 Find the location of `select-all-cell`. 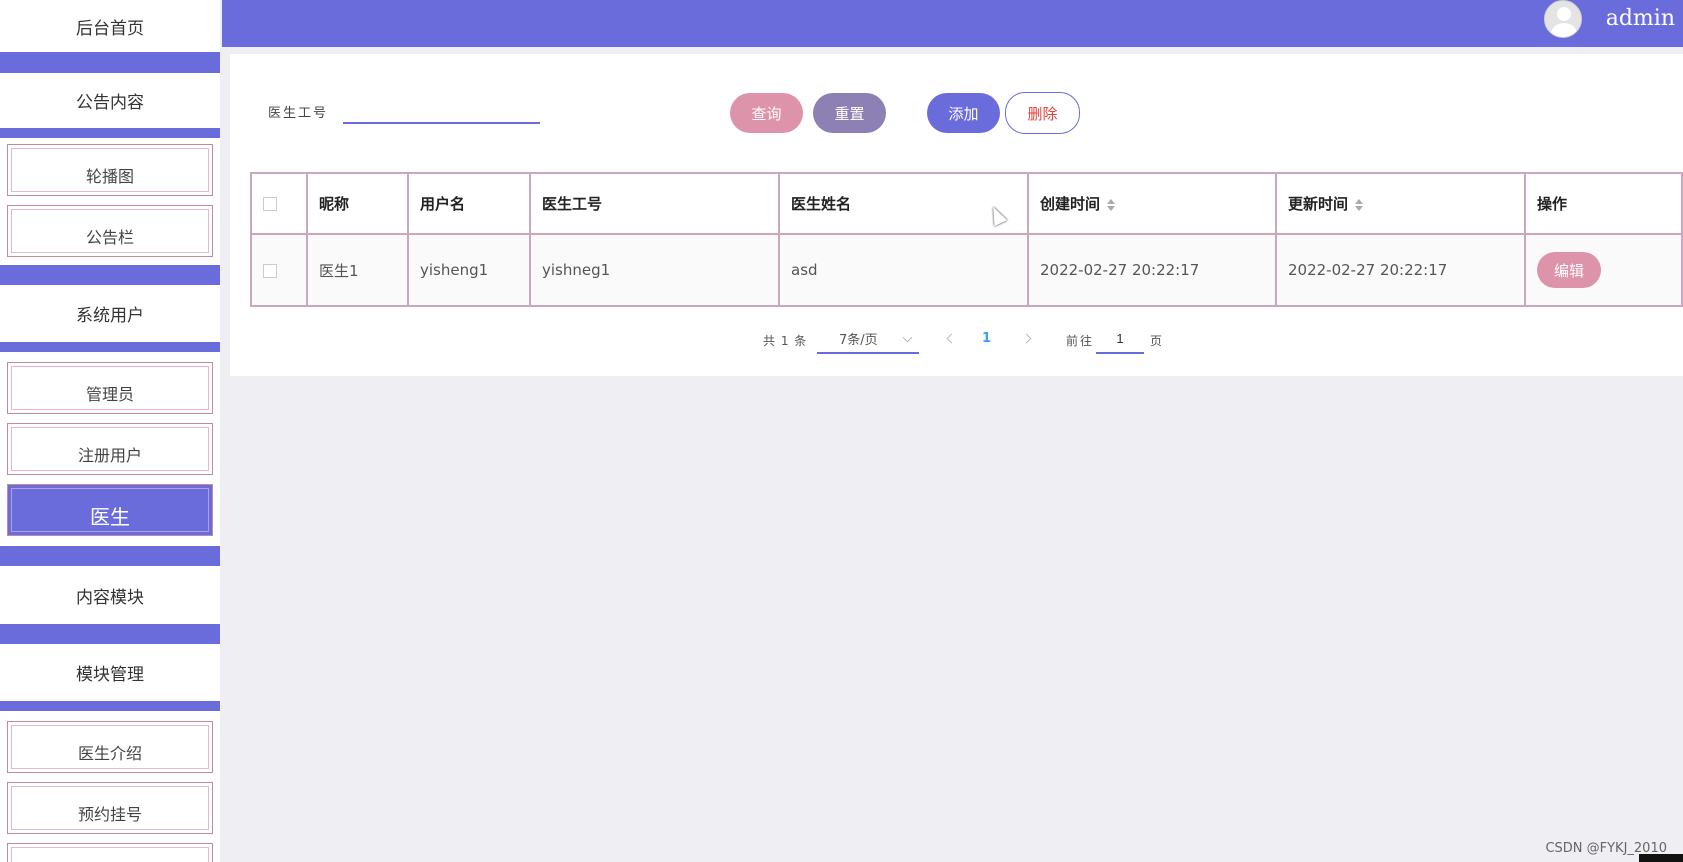

select-all-cell is located at coordinates (279, 203).